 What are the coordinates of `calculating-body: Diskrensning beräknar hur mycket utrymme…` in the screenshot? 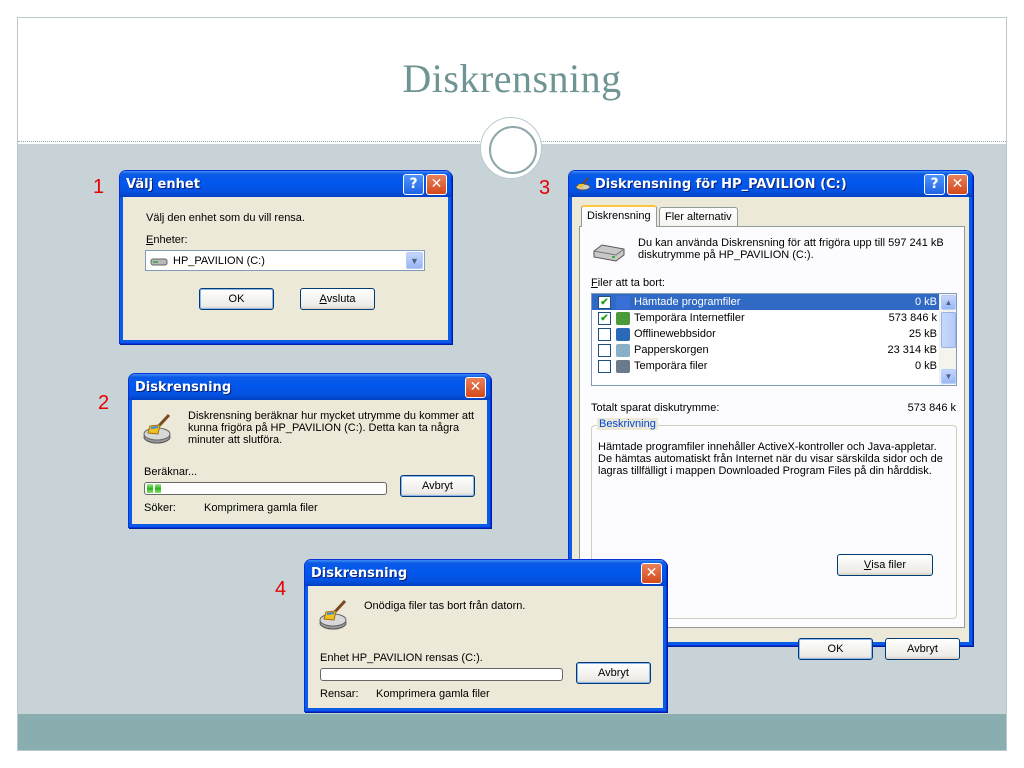 It's located at (309, 463).